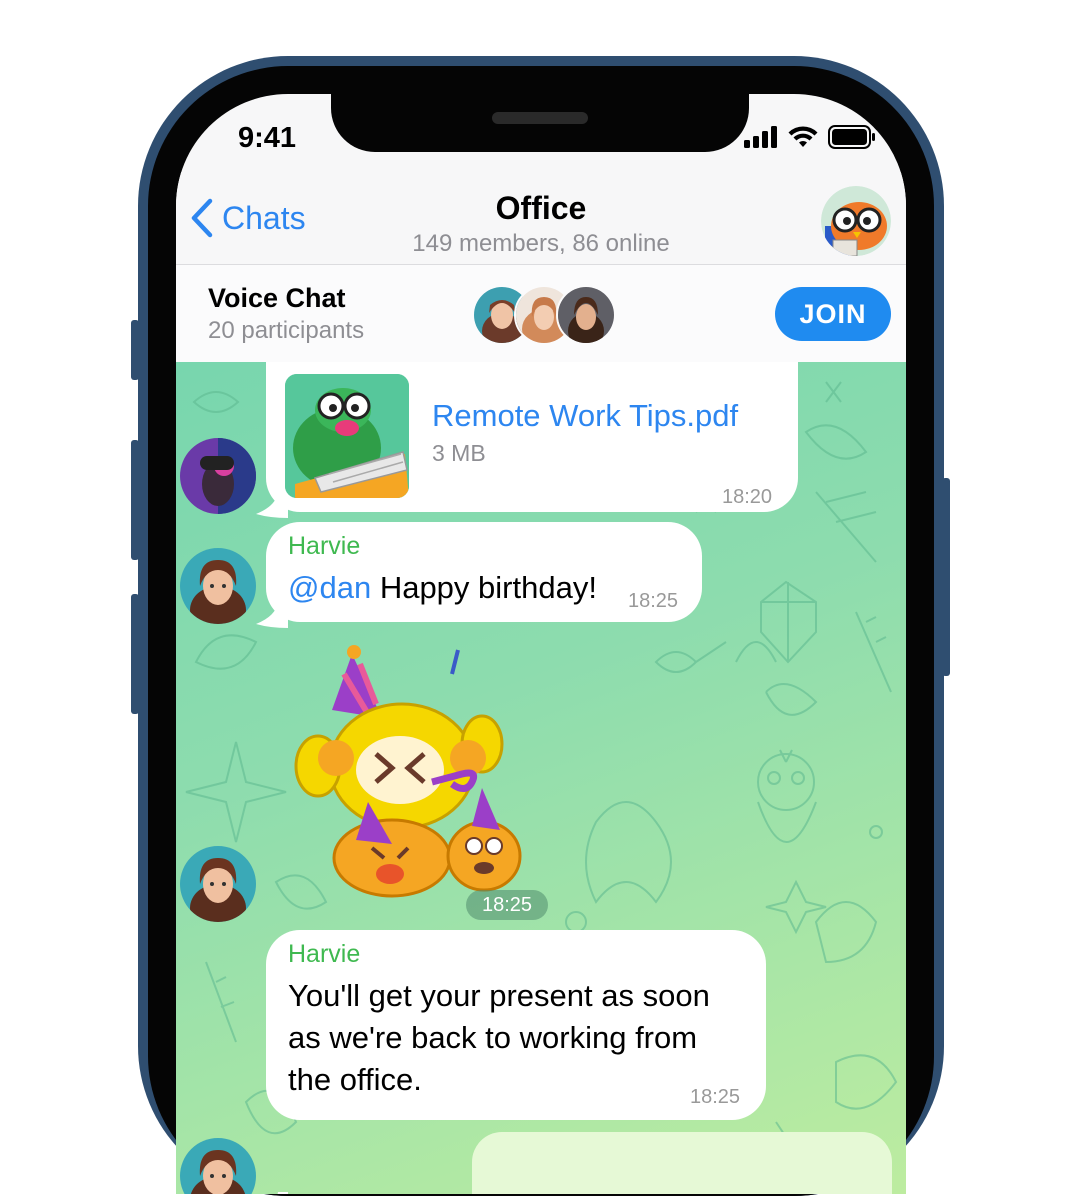 Image resolution: width=1080 pixels, height=1196 pixels. I want to click on volume-up-button, so click(135, 500).